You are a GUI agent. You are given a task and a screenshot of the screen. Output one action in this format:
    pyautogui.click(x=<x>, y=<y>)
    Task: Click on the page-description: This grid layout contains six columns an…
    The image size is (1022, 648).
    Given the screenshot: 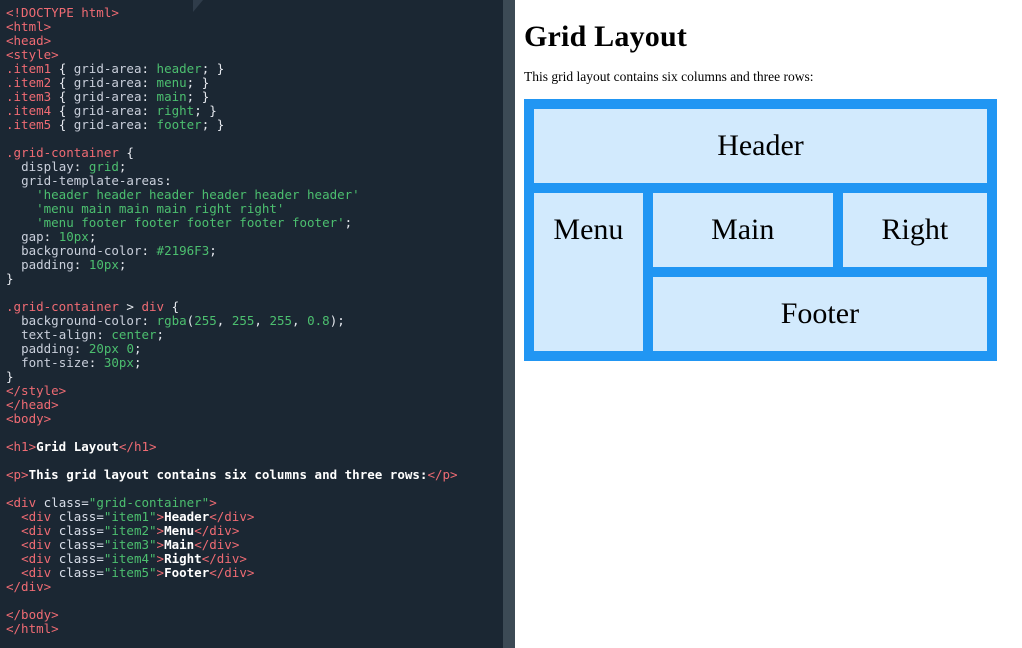 What is the action you would take?
    pyautogui.click(x=669, y=76)
    